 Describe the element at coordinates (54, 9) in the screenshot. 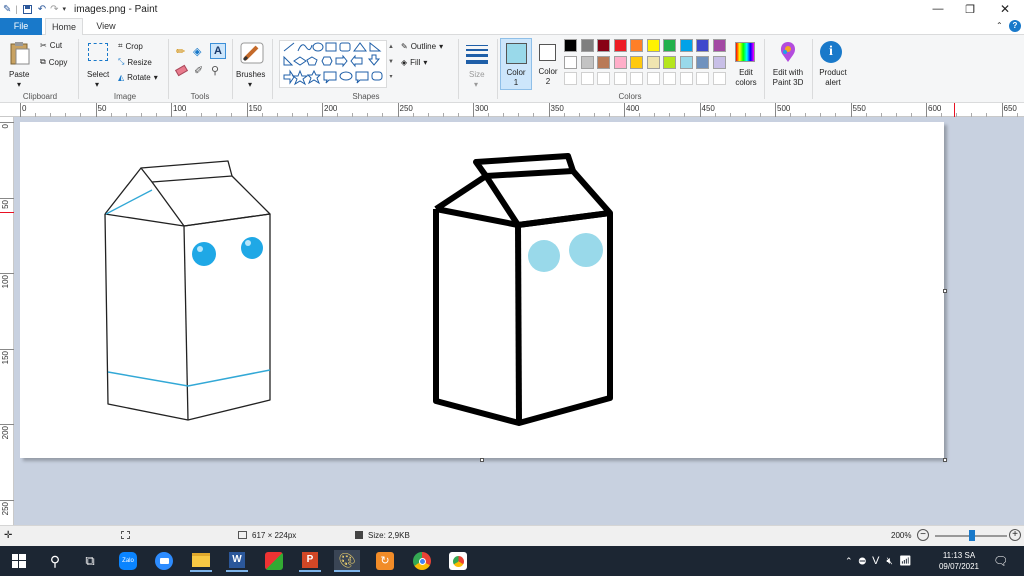

I see `redo-icon: ↷` at that location.